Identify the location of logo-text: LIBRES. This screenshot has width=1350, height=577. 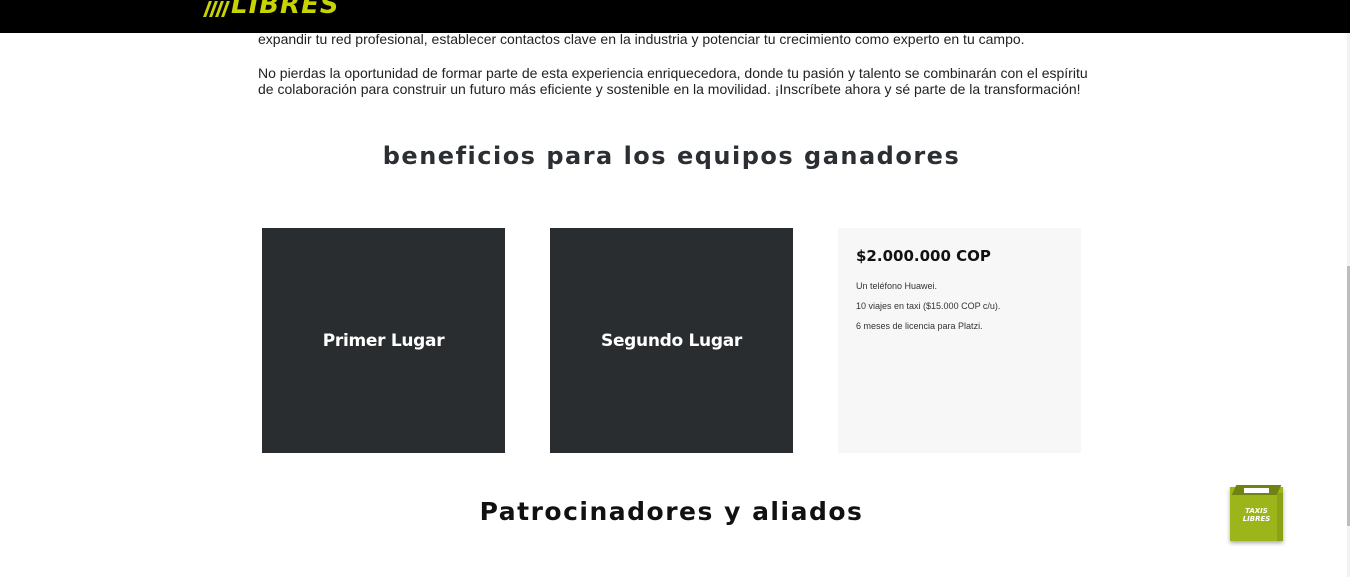
(285, 10).